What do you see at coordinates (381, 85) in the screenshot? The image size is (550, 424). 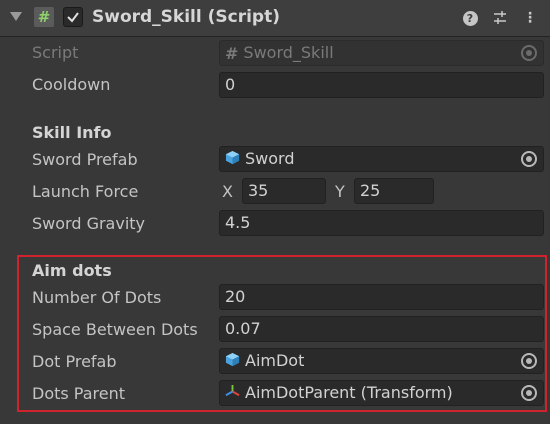 I see `cooldown-input: 0` at bounding box center [381, 85].